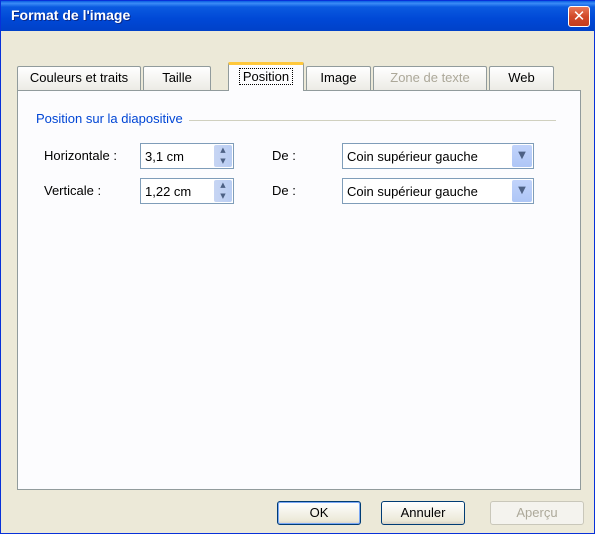 This screenshot has height=534, width=595. Describe the element at coordinates (284, 190) in the screenshot. I see `vertical-from-label: De :` at that location.